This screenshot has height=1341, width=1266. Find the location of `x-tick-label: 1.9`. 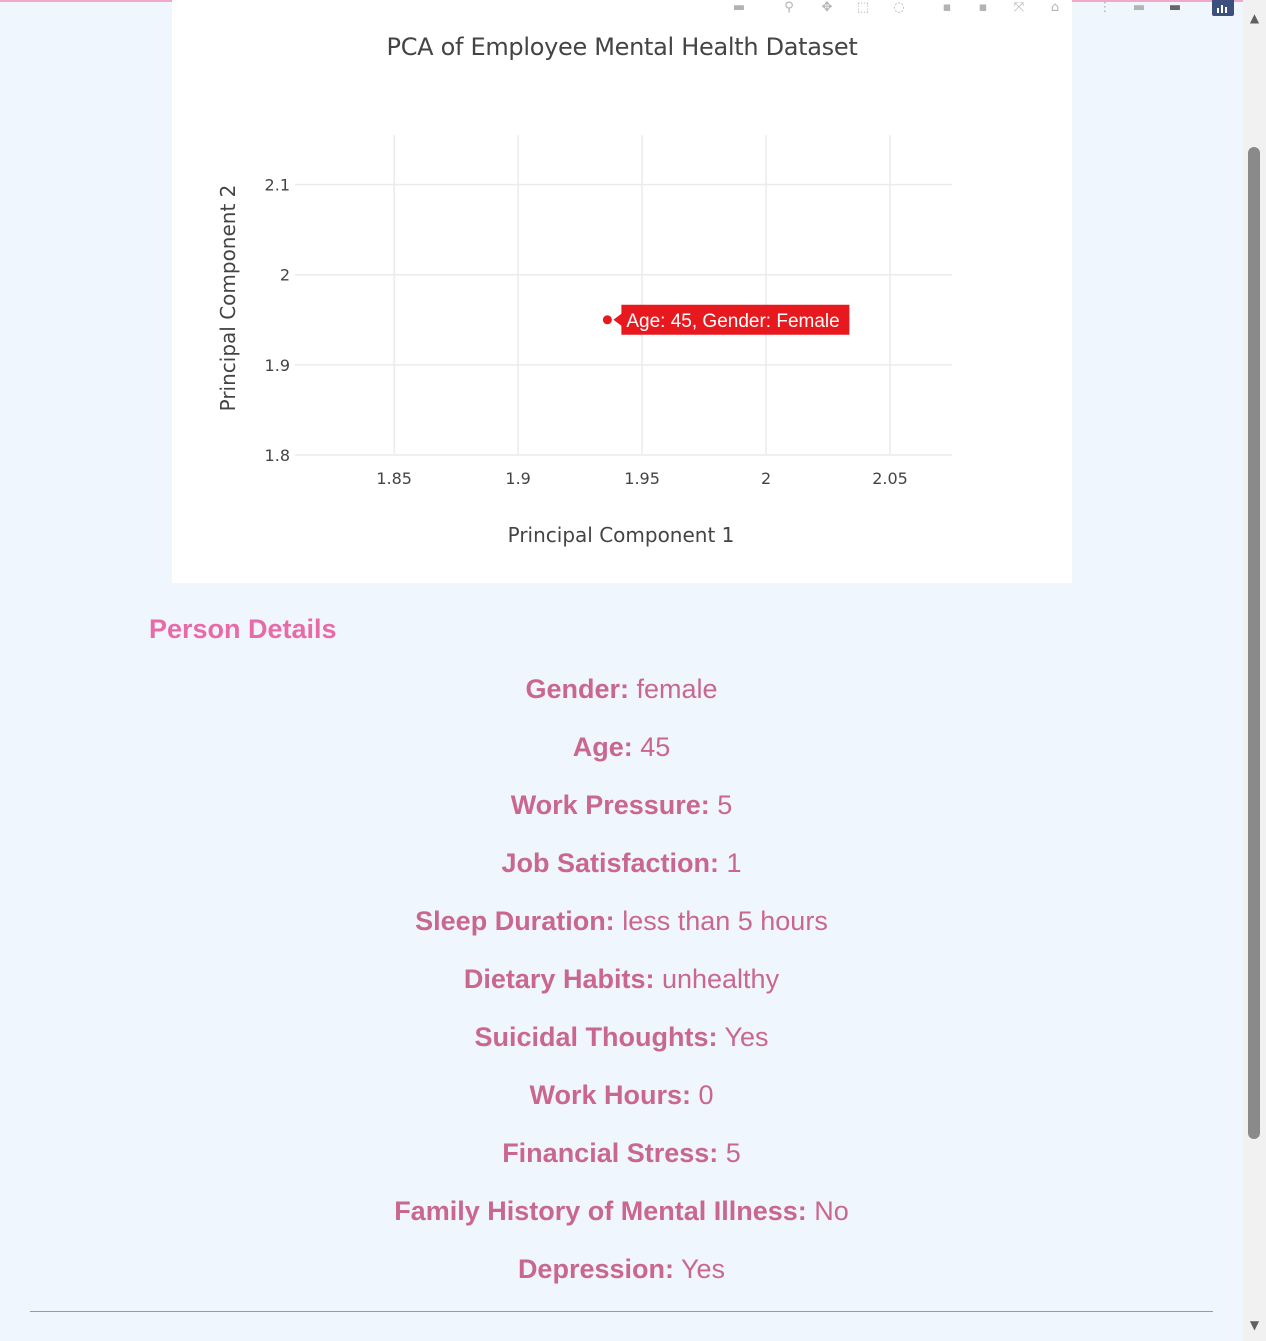

x-tick-label: 1.9 is located at coordinates (517, 478).